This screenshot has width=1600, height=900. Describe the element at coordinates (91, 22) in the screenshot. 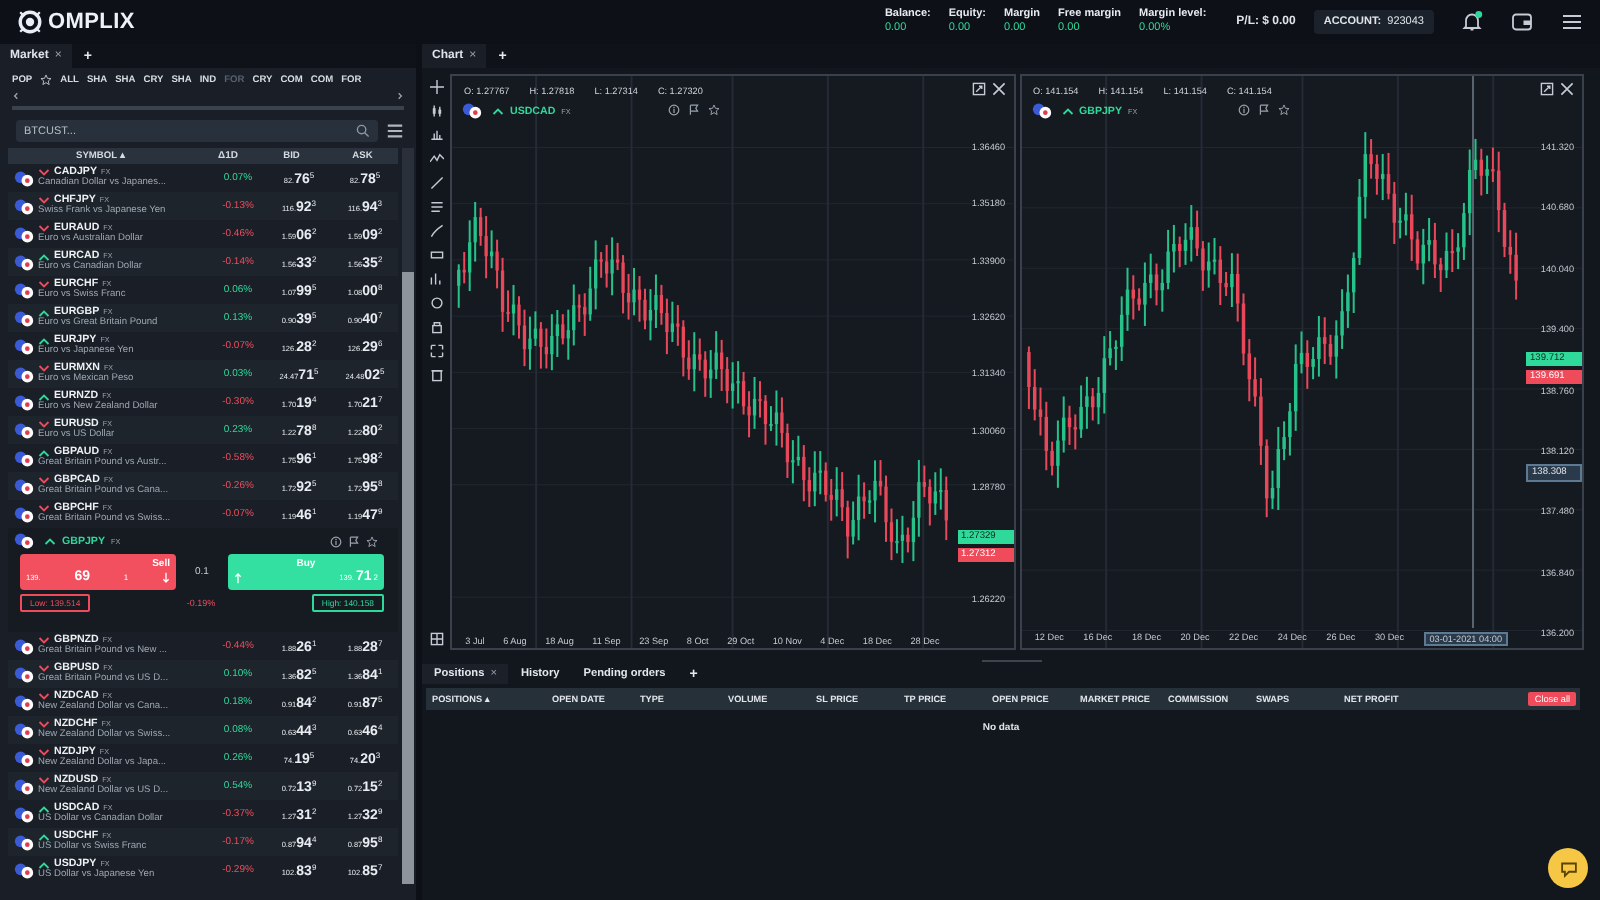

I see `logo-text: OMPLIX` at that location.